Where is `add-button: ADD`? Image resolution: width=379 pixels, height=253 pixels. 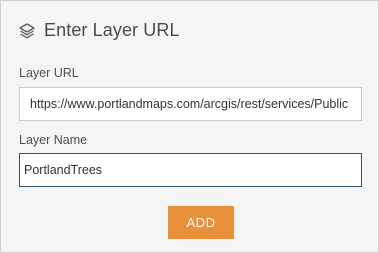 add-button: ADD is located at coordinates (201, 222).